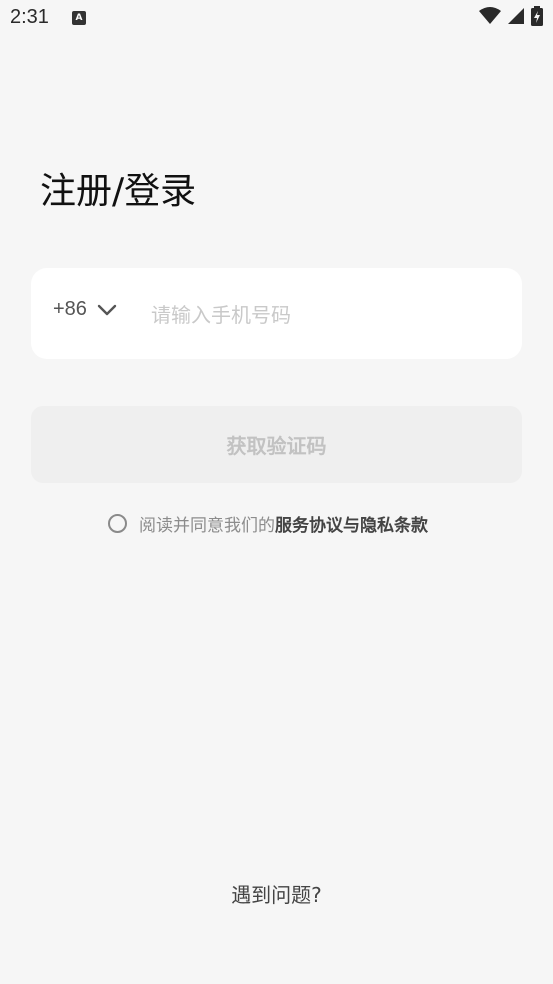 This screenshot has width=553, height=984. I want to click on help-link: 遇到问题?, so click(276, 893).